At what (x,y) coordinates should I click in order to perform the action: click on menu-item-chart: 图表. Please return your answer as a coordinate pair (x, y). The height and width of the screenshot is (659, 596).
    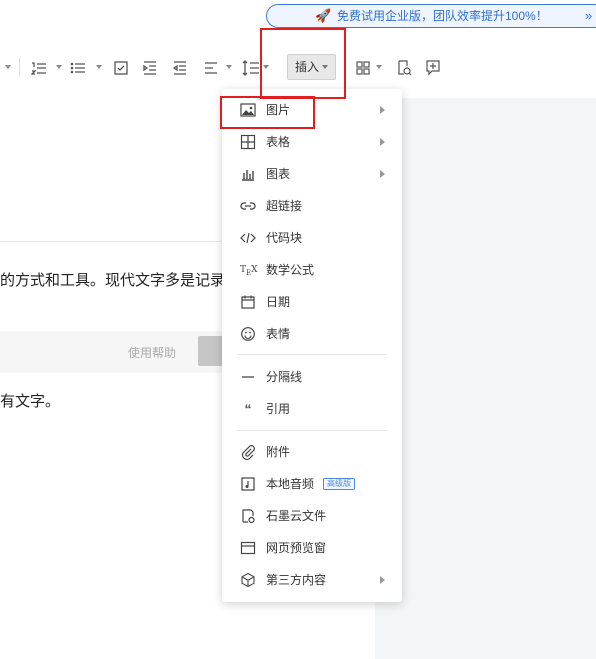
    Looking at the image, I should click on (312, 174).